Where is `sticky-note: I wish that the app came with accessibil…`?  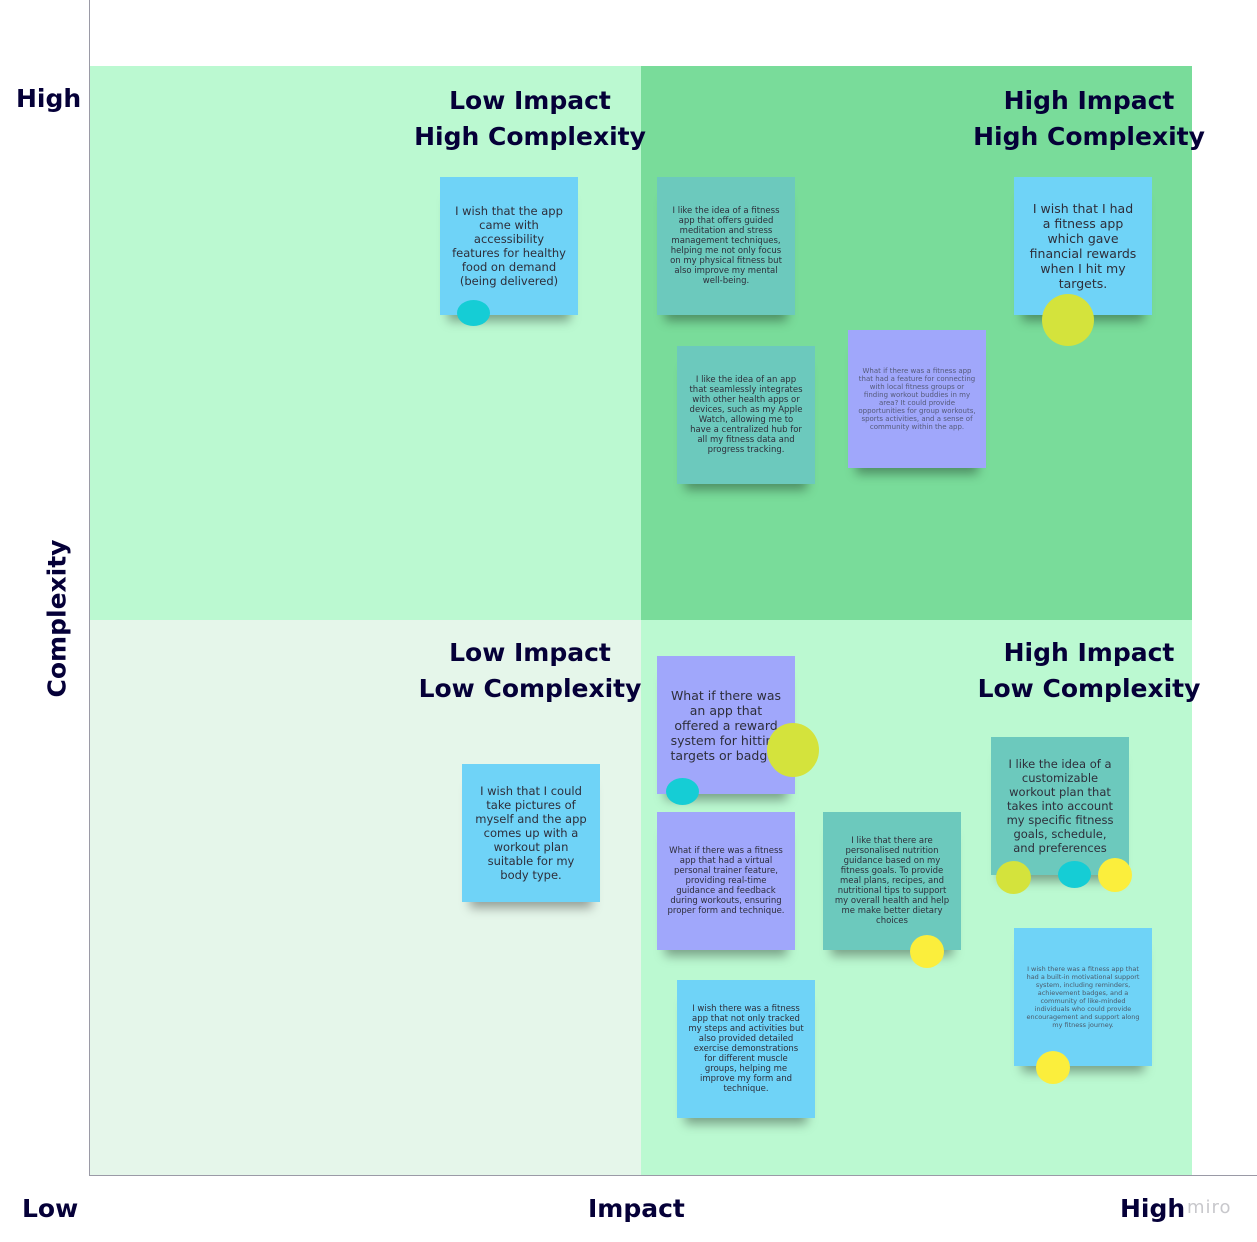 sticky-note: I wish that the app came with accessibil… is located at coordinates (509, 246).